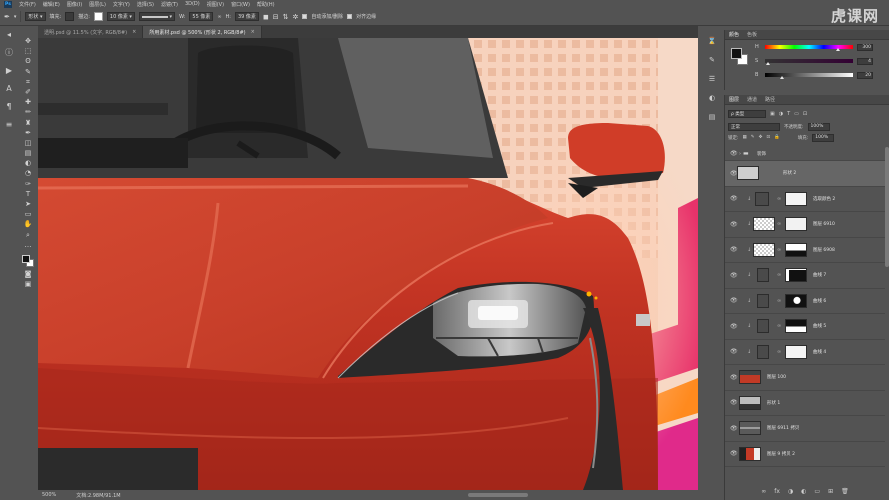 This screenshot has height=500, width=889. What do you see at coordinates (712, 40) in the screenshot?
I see `history-icon: ⌛` at bounding box center [712, 40].